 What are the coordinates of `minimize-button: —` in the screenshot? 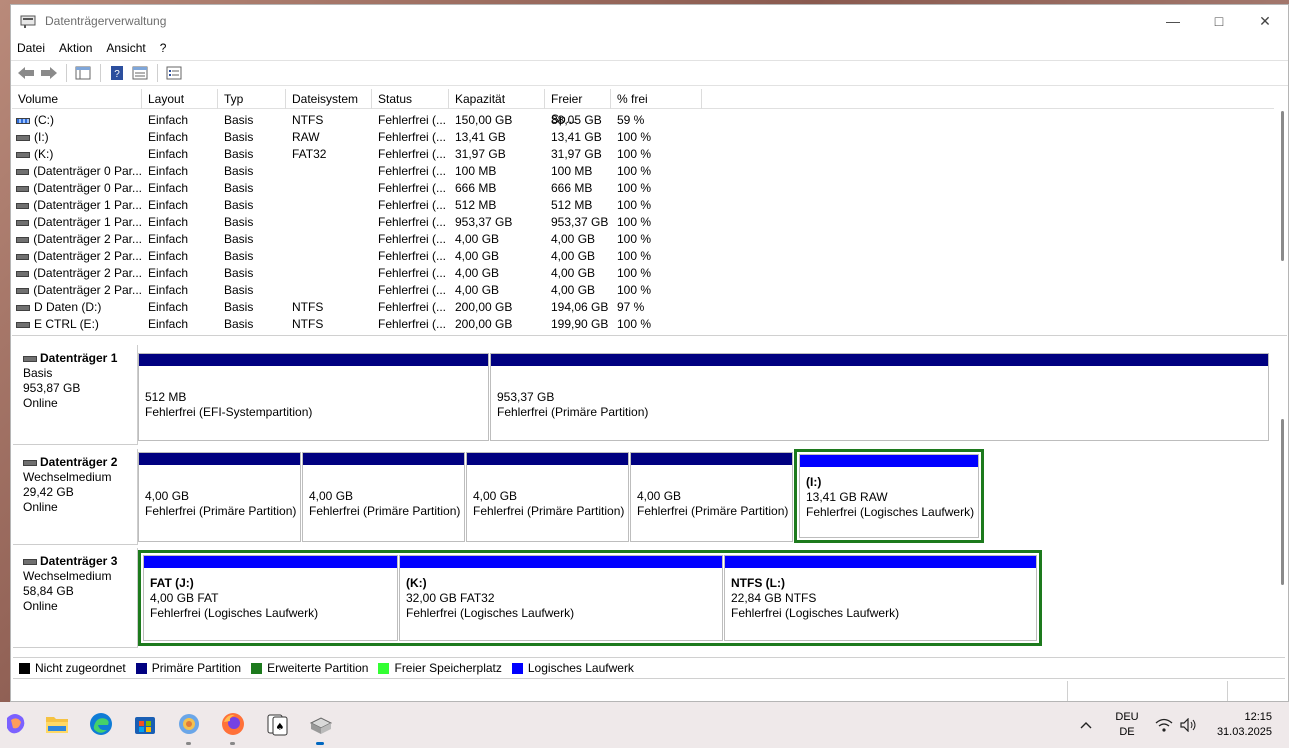 It's located at (1173, 21).